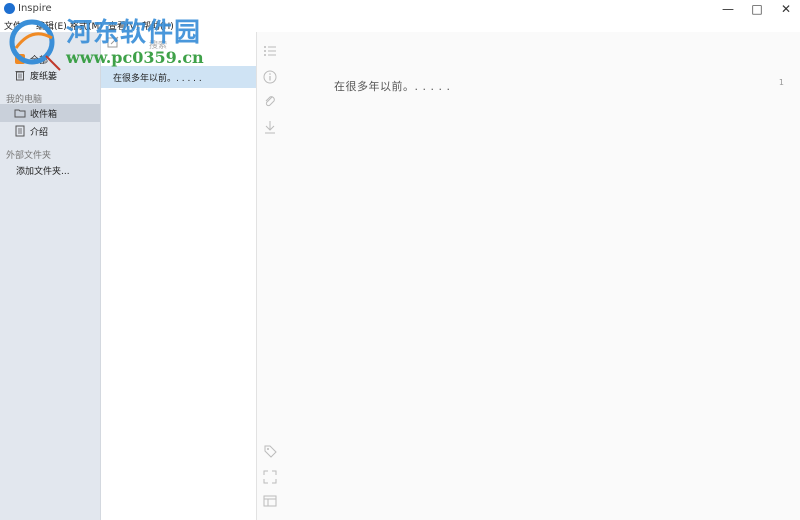 The image size is (800, 520). What do you see at coordinates (157, 79) in the screenshot?
I see `note-title: 在很多年以前。. . . . .` at bounding box center [157, 79].